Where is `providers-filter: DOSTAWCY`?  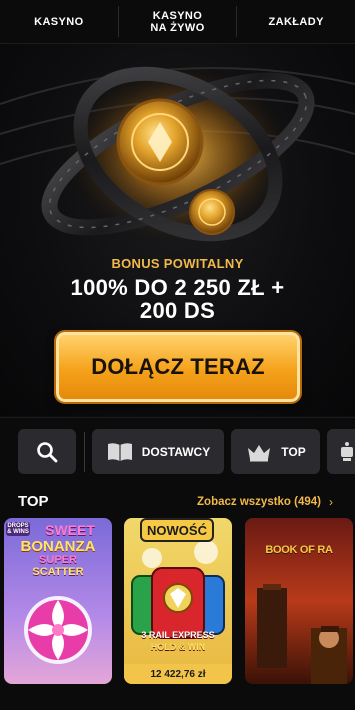 providers-filter: DOSTAWCY is located at coordinates (158, 451).